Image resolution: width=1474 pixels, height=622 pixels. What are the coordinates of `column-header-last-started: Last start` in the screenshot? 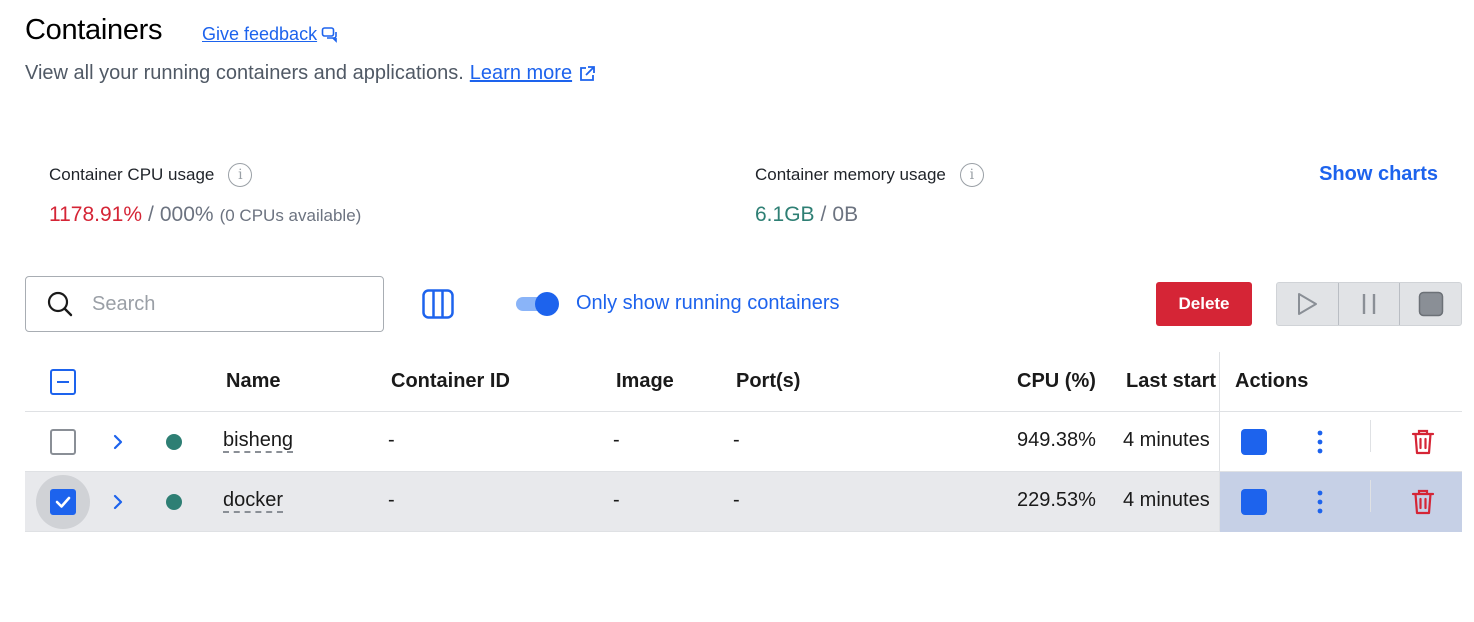 It's located at (1172, 381).